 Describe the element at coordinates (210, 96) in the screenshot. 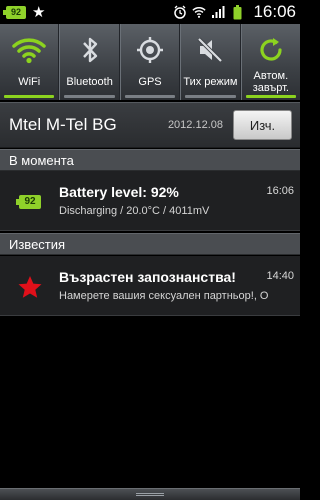

I see `toggle-silent-mode-indicator` at that location.